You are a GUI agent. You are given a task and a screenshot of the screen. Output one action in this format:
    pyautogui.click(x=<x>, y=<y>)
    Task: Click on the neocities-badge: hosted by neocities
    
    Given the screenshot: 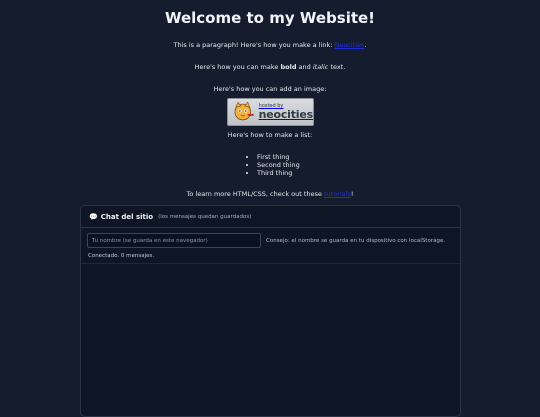 What is the action you would take?
    pyautogui.click(x=270, y=112)
    